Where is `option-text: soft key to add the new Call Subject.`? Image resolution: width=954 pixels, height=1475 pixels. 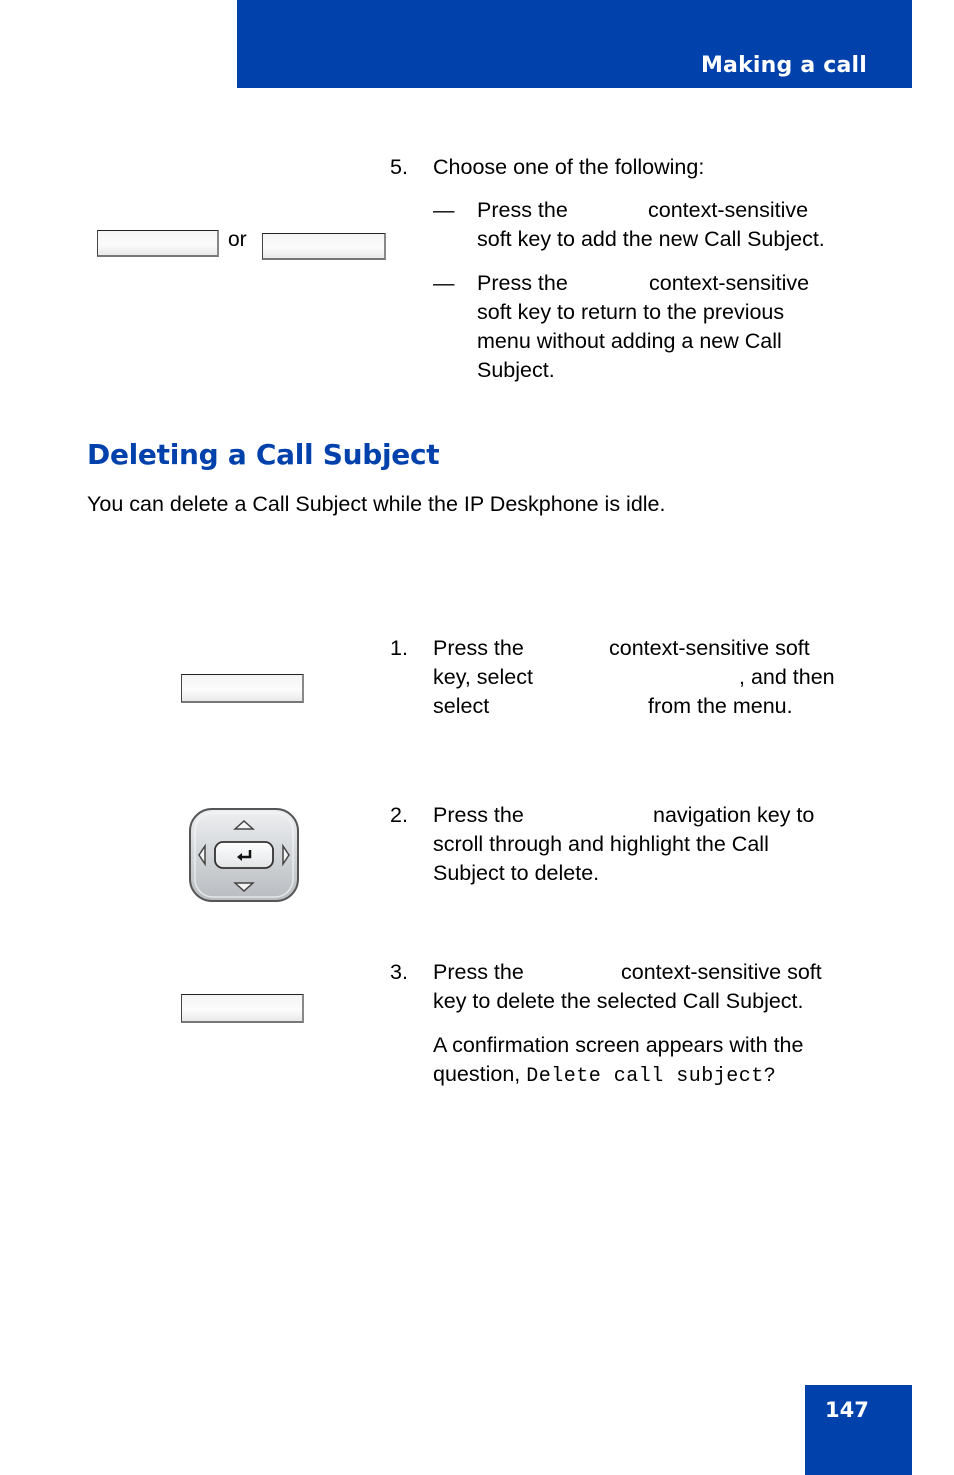 option-text: soft key to add the new Call Subject. is located at coordinates (651, 239).